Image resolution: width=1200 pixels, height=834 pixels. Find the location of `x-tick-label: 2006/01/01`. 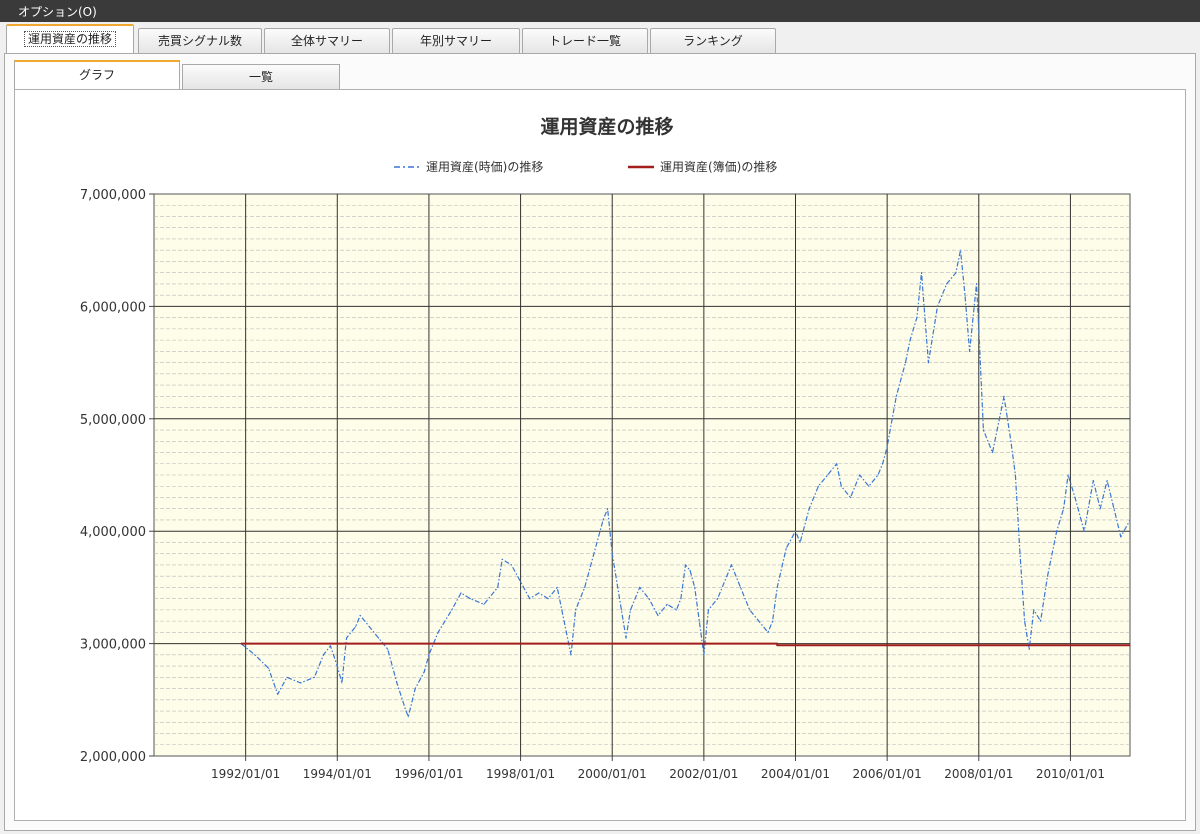

x-tick-label: 2006/01/01 is located at coordinates (887, 774).